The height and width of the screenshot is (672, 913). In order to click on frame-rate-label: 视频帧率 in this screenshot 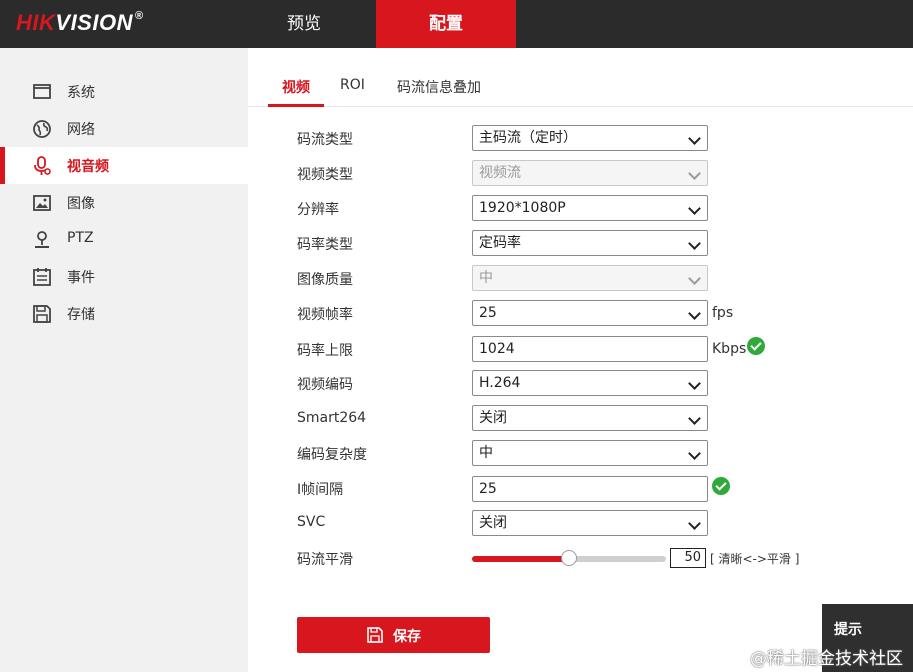, I will do `click(325, 315)`.